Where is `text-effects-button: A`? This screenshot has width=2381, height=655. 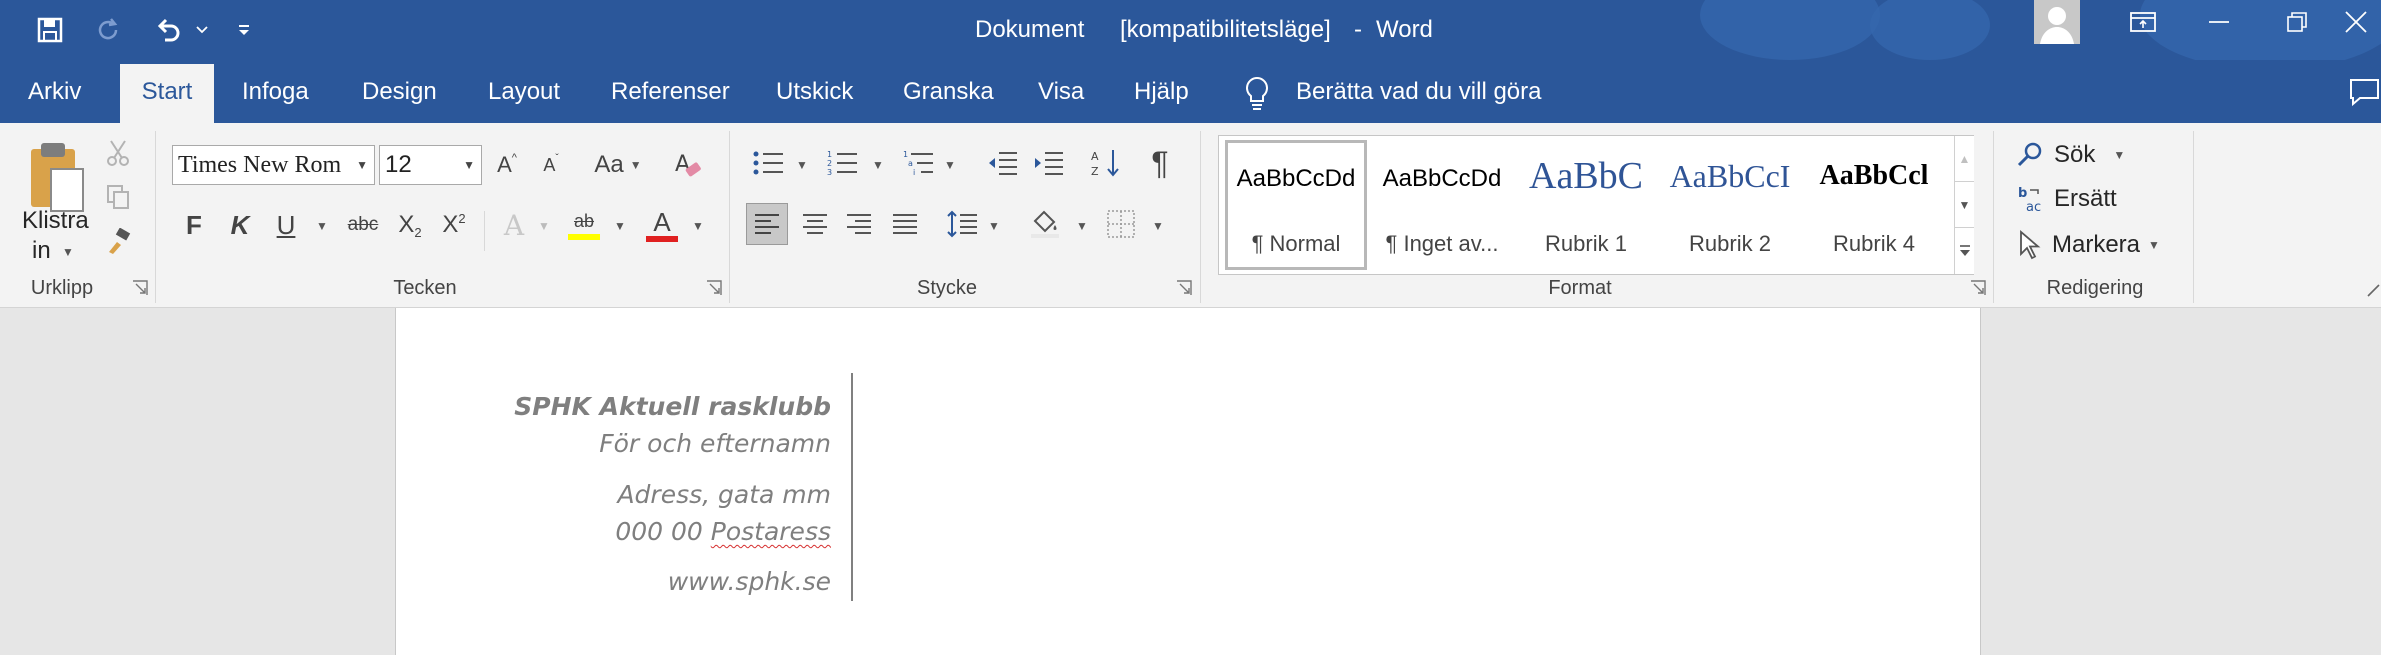 text-effects-button: A is located at coordinates (514, 225).